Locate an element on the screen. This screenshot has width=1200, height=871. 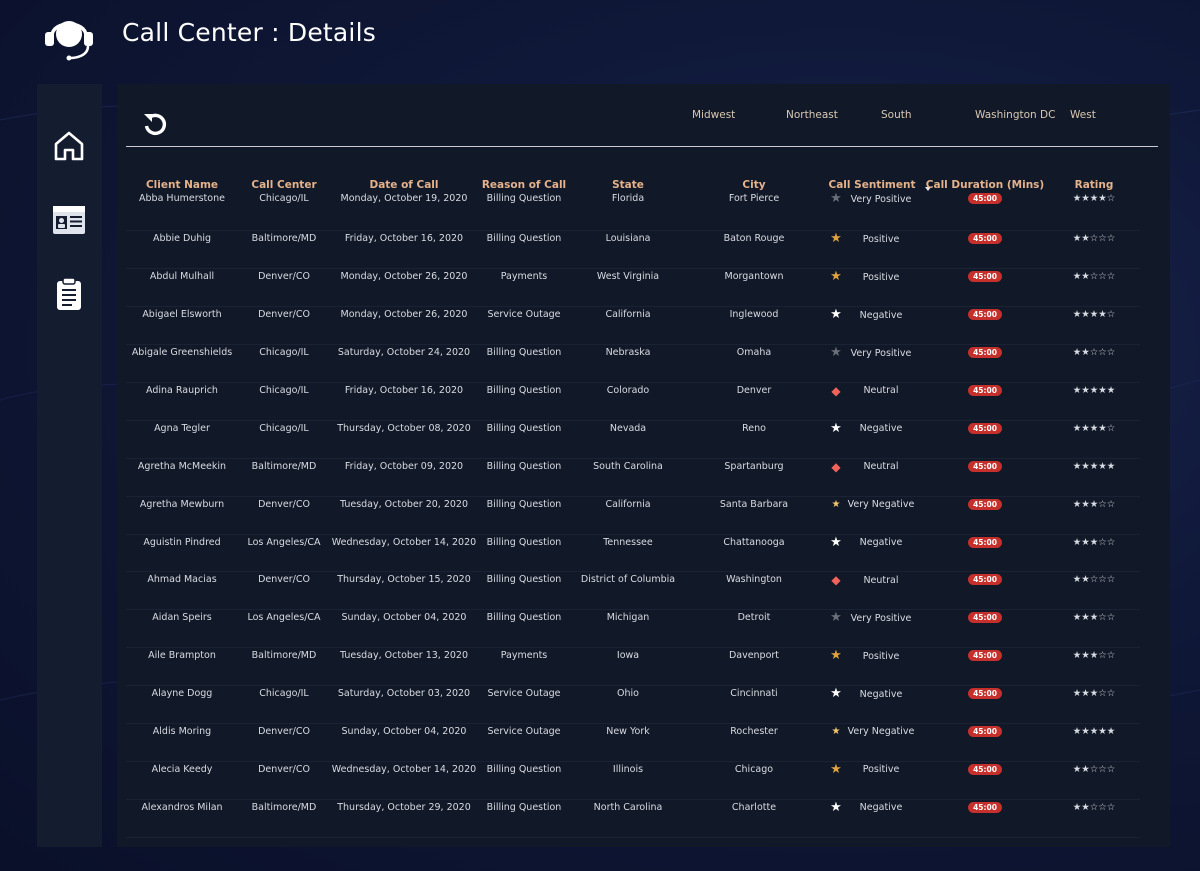
city-cell: Rochester is located at coordinates (754, 742).